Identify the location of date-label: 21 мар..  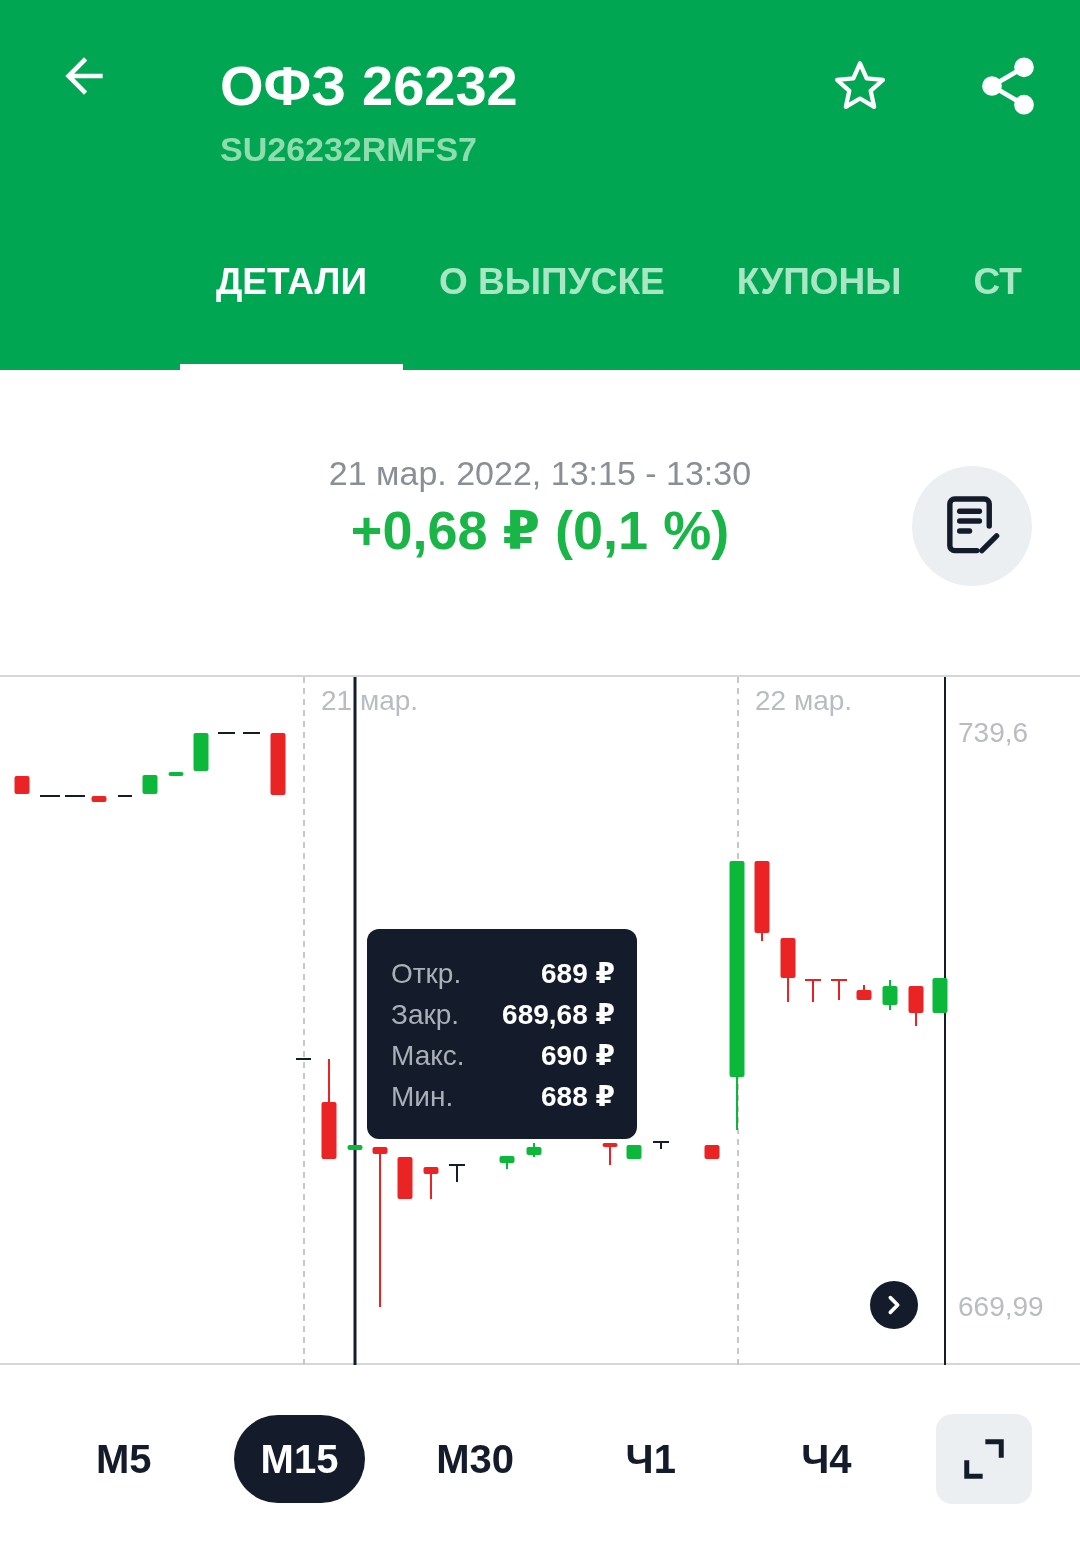
(370, 701).